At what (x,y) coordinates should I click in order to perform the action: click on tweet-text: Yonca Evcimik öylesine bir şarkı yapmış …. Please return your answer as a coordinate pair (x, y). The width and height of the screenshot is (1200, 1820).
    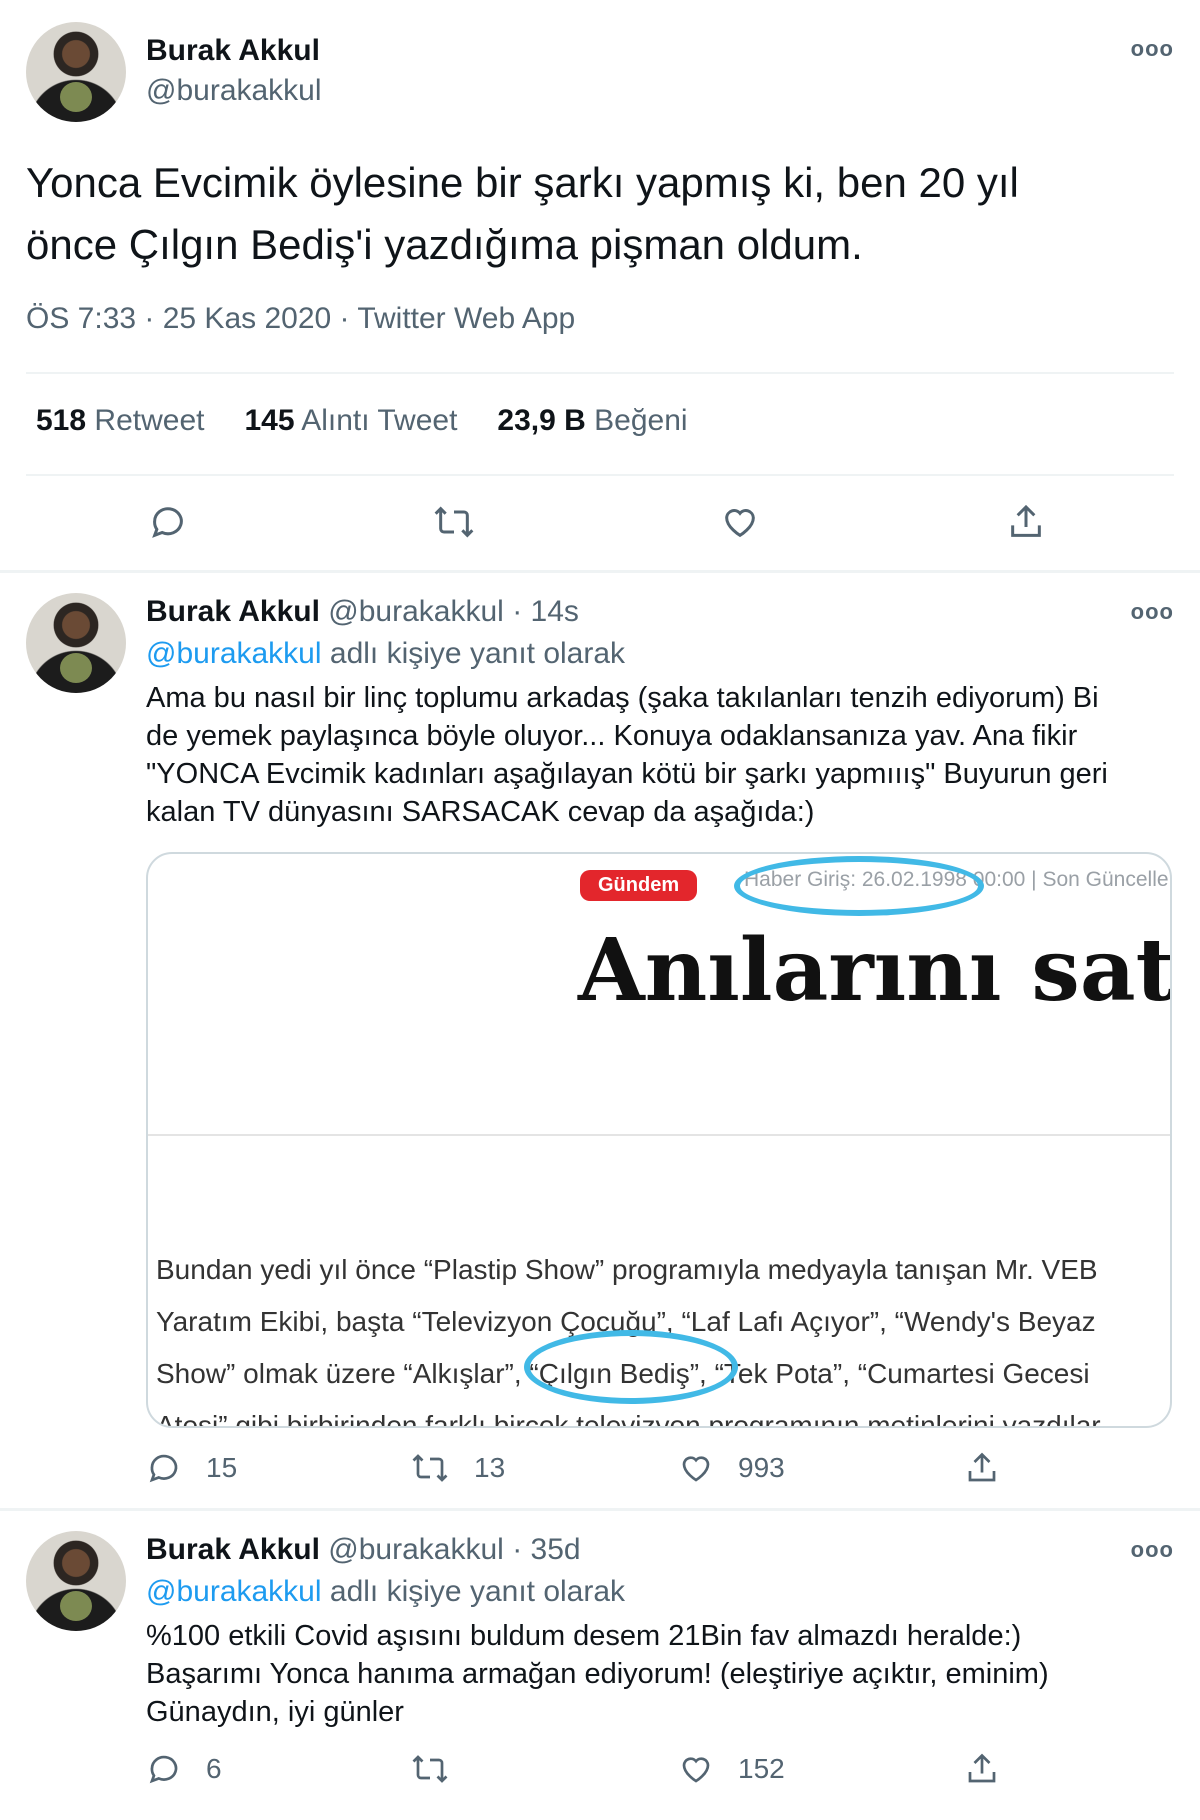
    Looking at the image, I should click on (596, 214).